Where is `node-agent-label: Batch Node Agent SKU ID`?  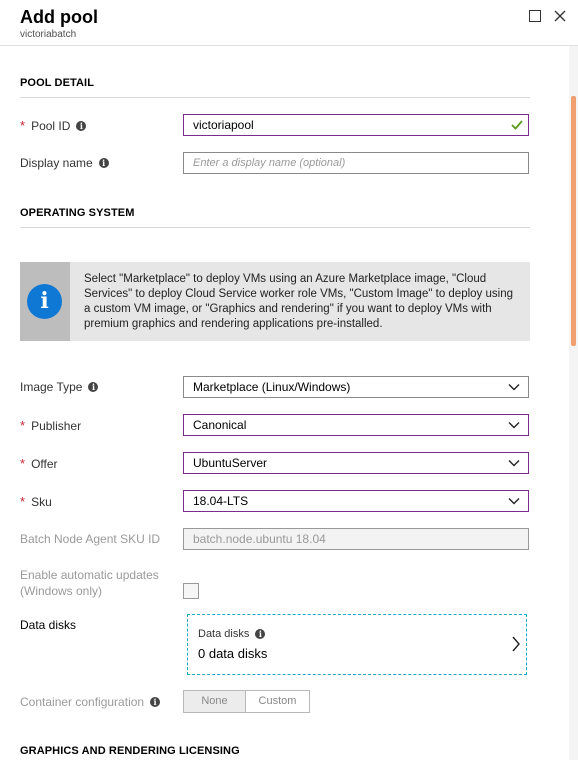 node-agent-label: Batch Node Agent SKU ID is located at coordinates (90, 539).